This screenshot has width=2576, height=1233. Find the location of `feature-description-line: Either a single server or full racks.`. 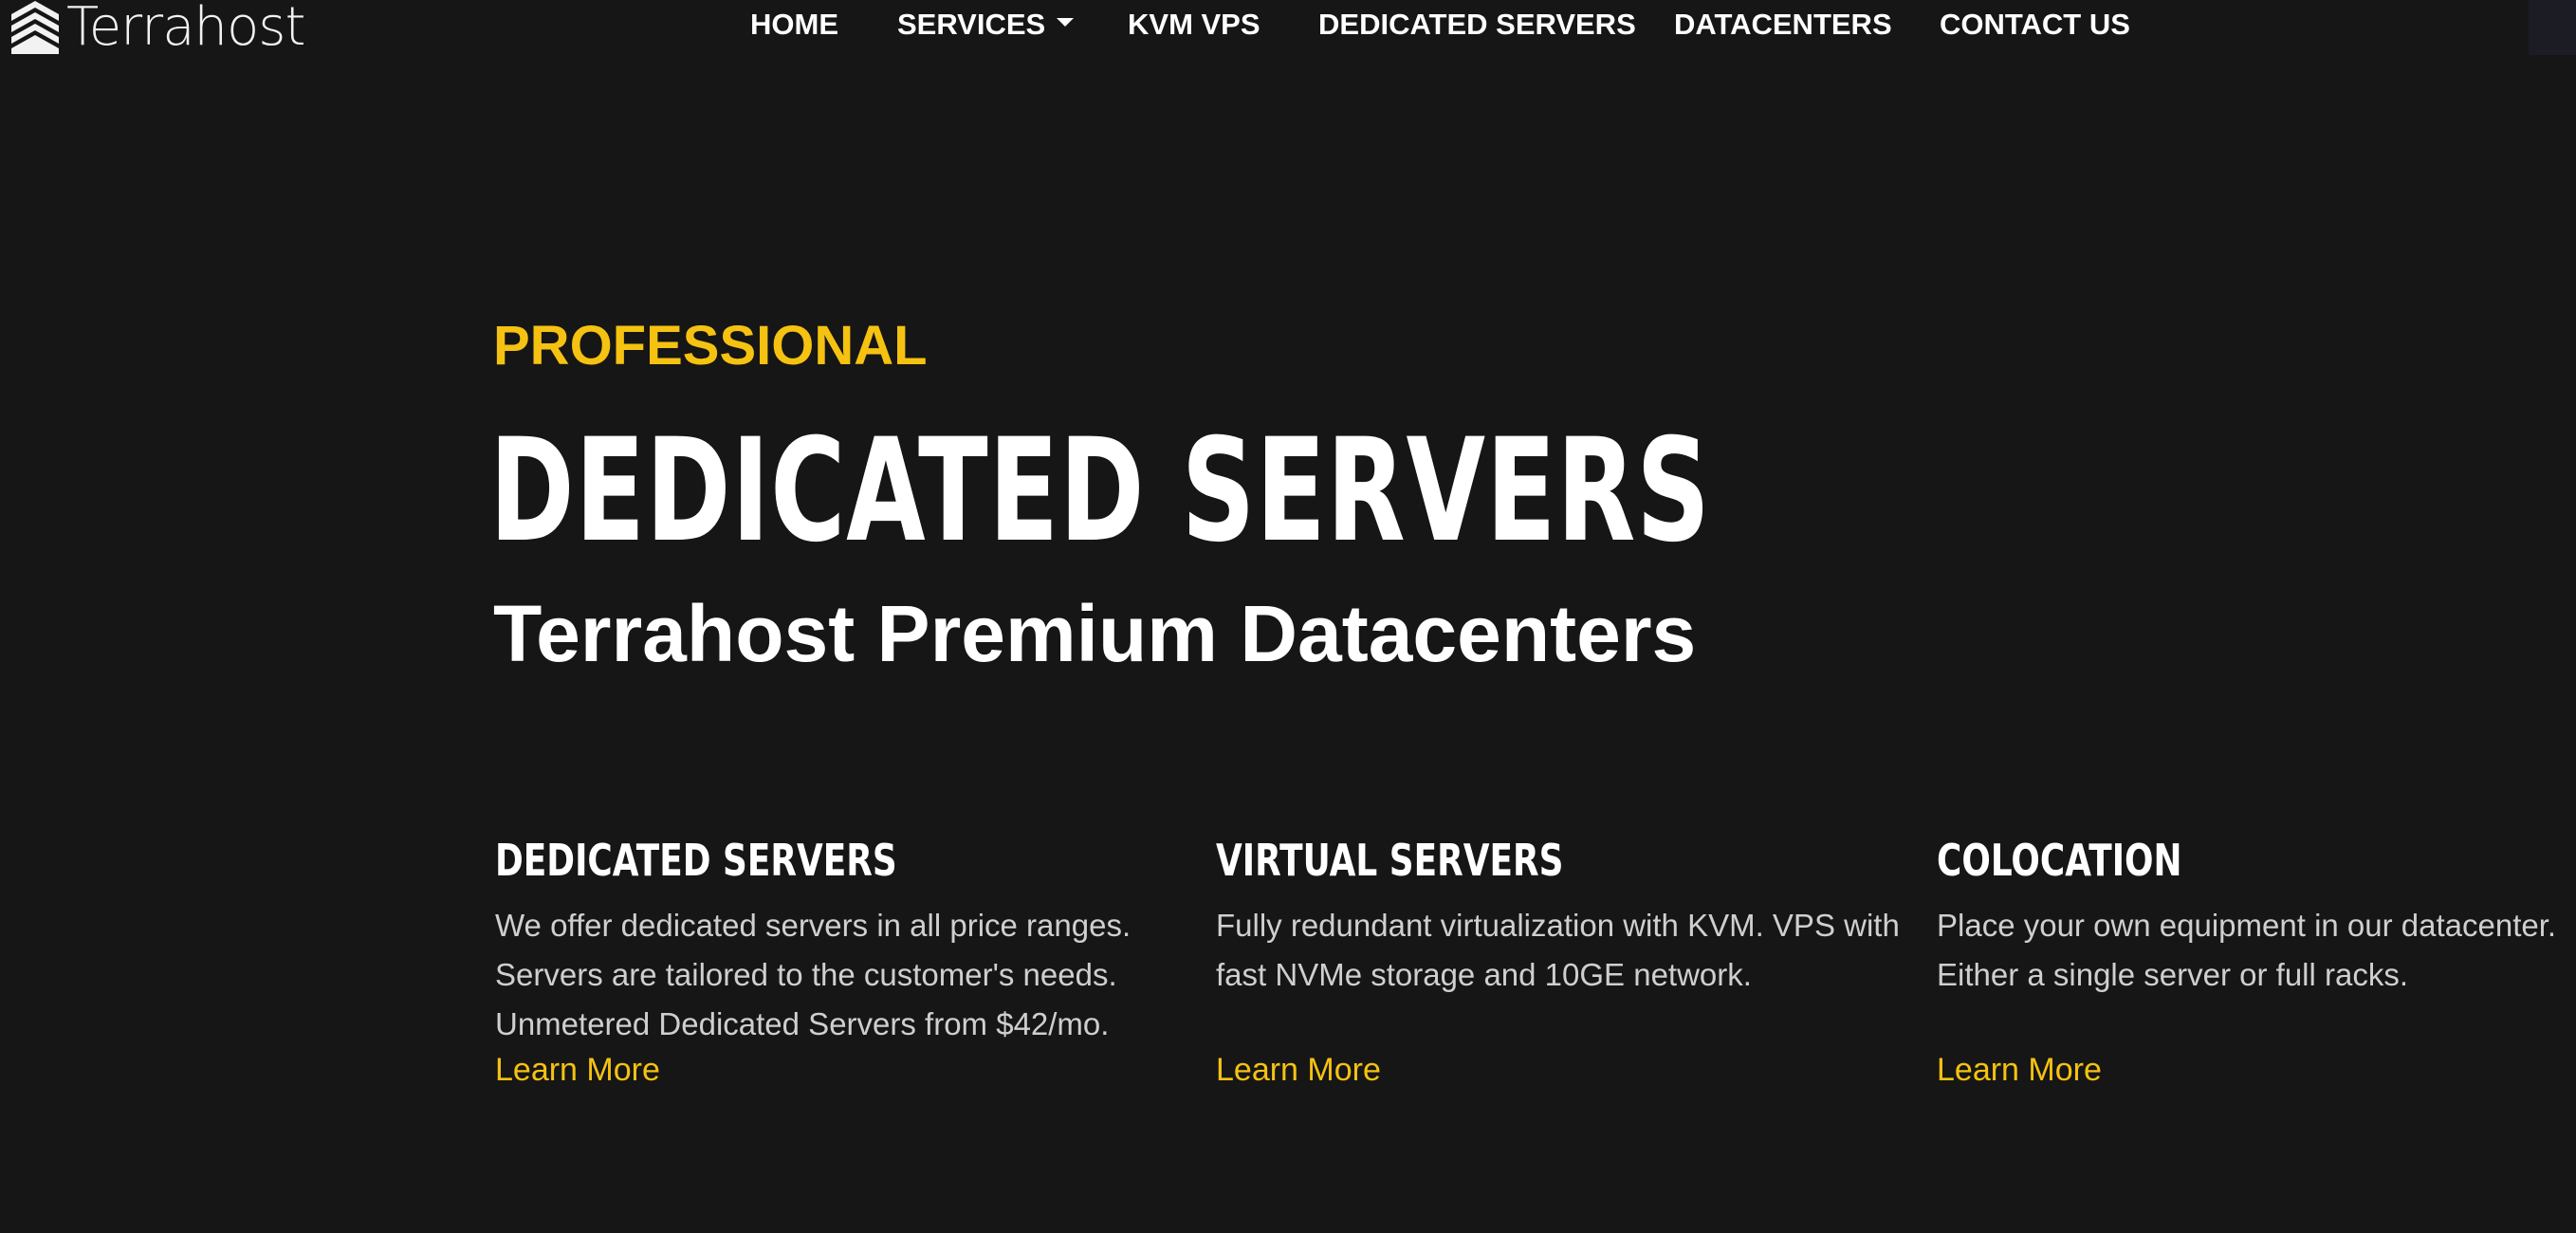

feature-description-line: Either a single server or full racks. is located at coordinates (2173, 975).